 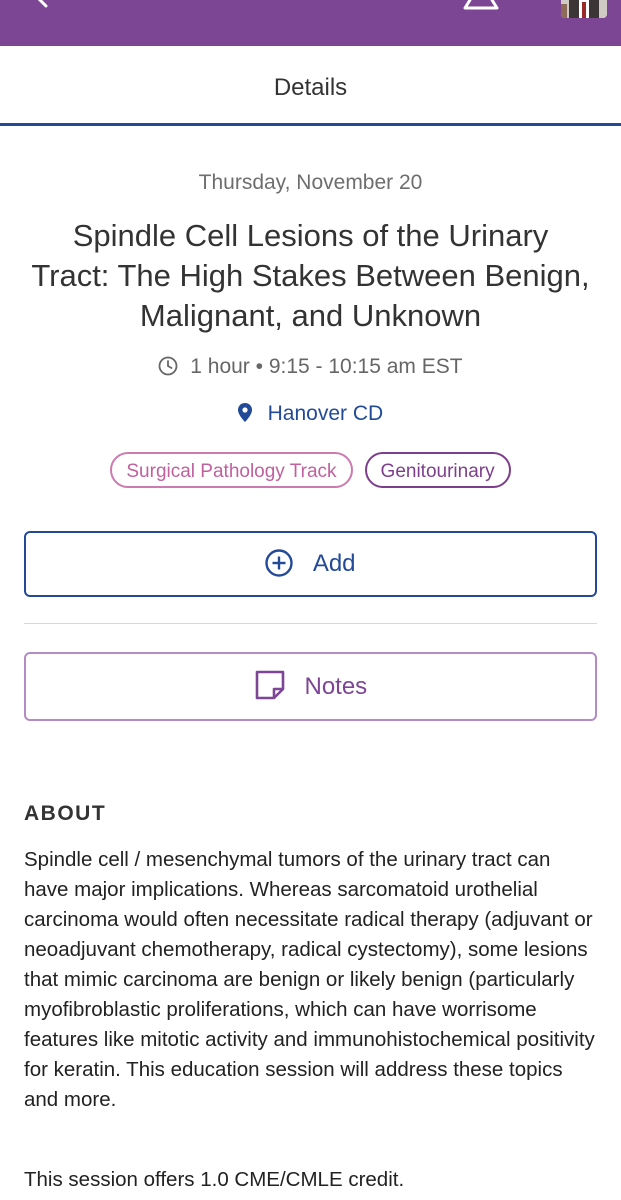 I want to click on bell-icon, so click(x=481, y=8).